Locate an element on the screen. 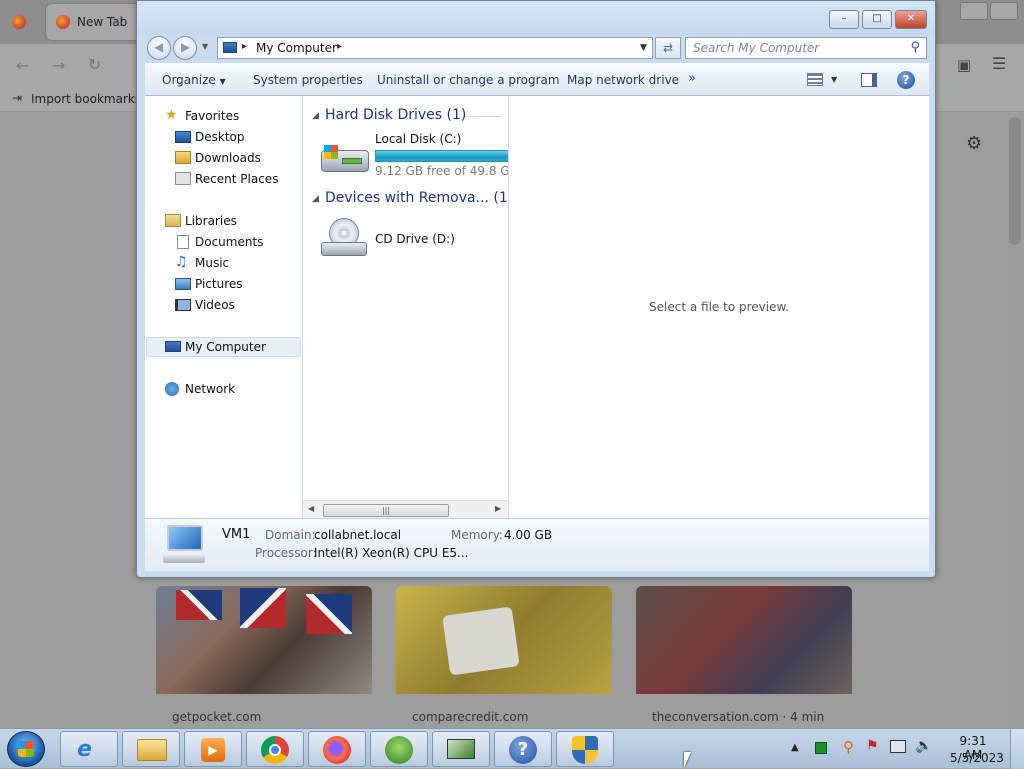 The height and width of the screenshot is (769, 1024). taskbar-explorer is located at coordinates (151, 749).